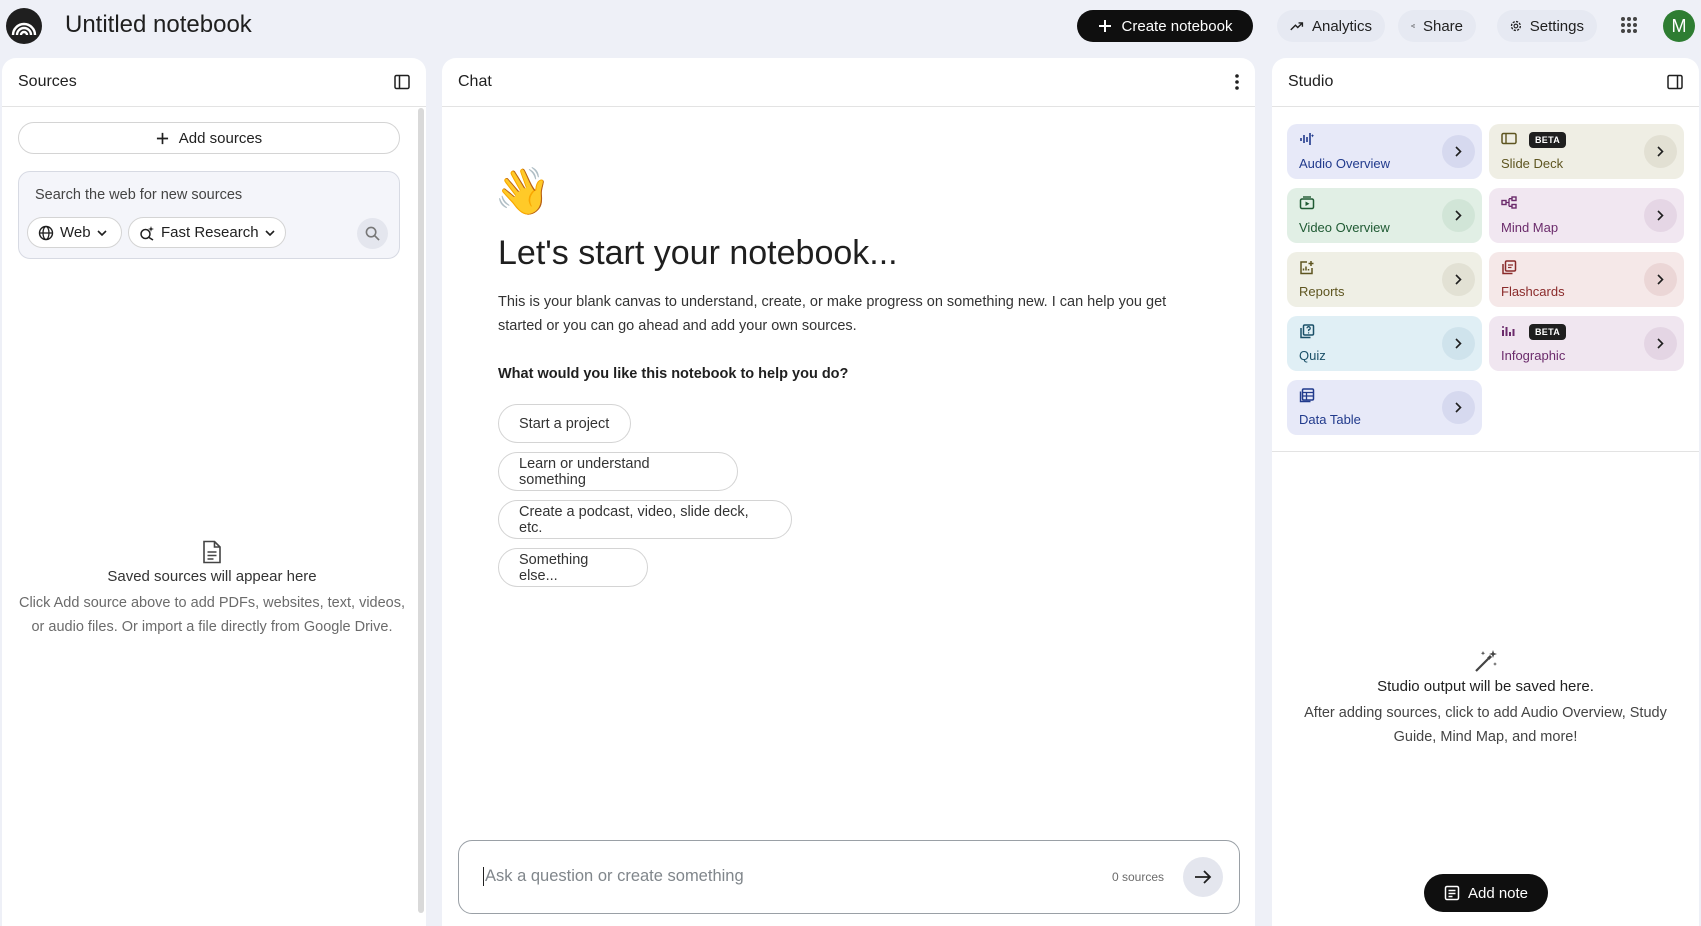 The width and height of the screenshot is (1701, 926). Describe the element at coordinates (1509, 202) in the screenshot. I see `mind-map-icon` at that location.